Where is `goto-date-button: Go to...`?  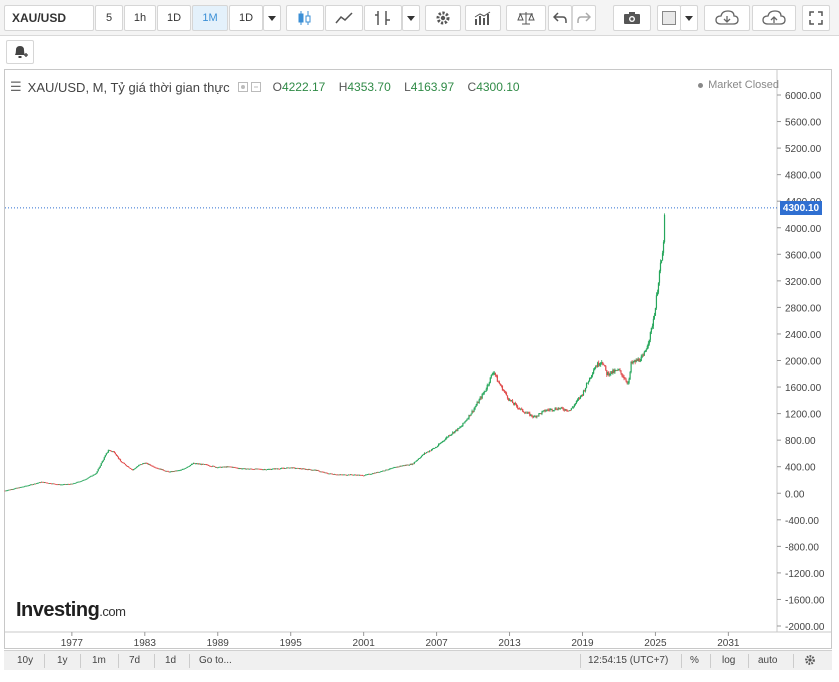
goto-date-button: Go to... is located at coordinates (215, 660).